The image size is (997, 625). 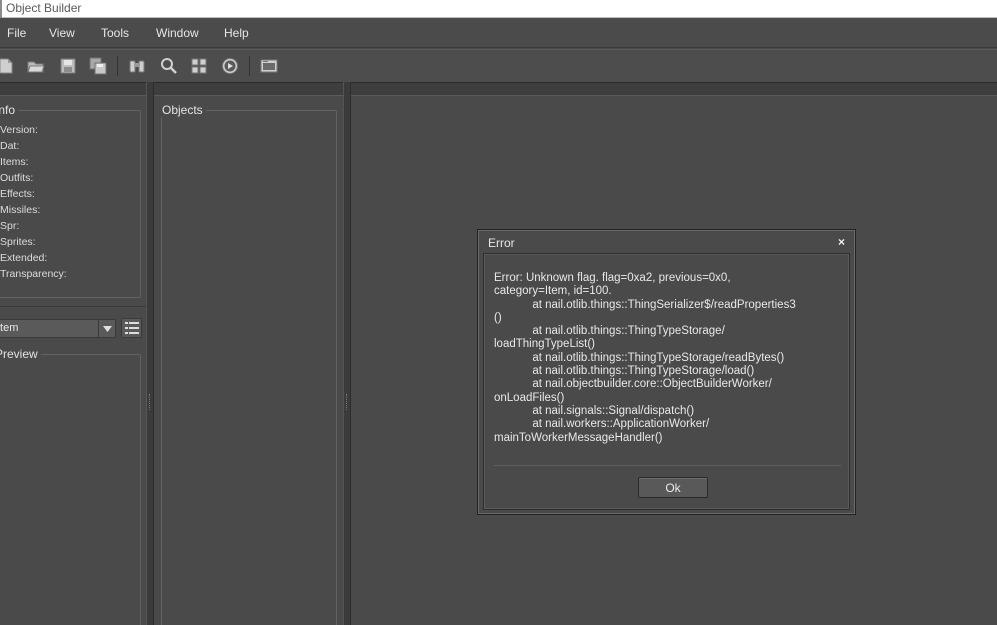 I want to click on close-icon: ×, so click(x=841, y=242).